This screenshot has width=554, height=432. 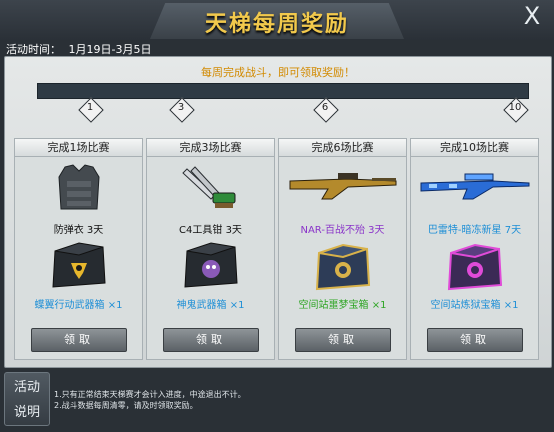 What do you see at coordinates (465, 305) in the screenshot?
I see `box-name: 空间站炼狱宝箱` at bounding box center [465, 305].